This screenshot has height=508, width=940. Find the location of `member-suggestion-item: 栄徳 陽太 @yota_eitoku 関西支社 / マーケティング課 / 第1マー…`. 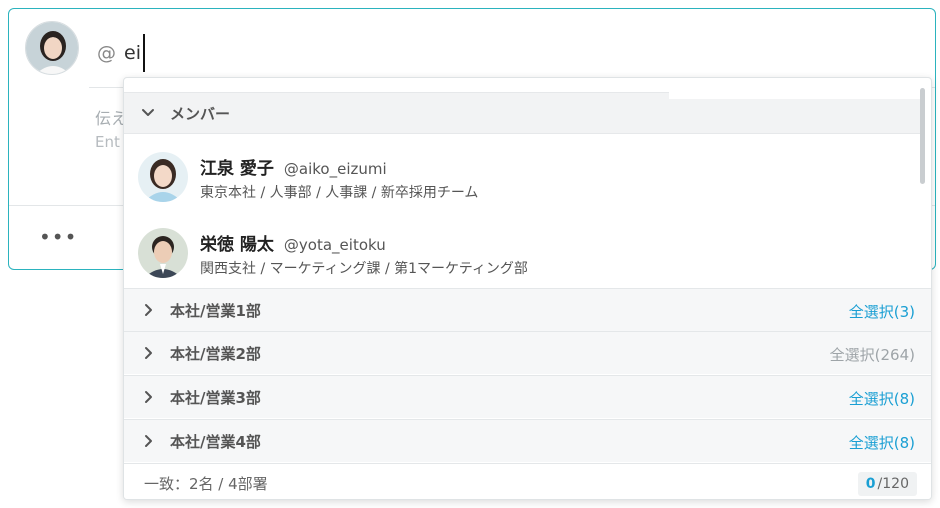

member-suggestion-item: 栄徳 陽太 @yota_eitoku 関西支社 / マーケティング課 / 第1マー… is located at coordinates (522, 256).